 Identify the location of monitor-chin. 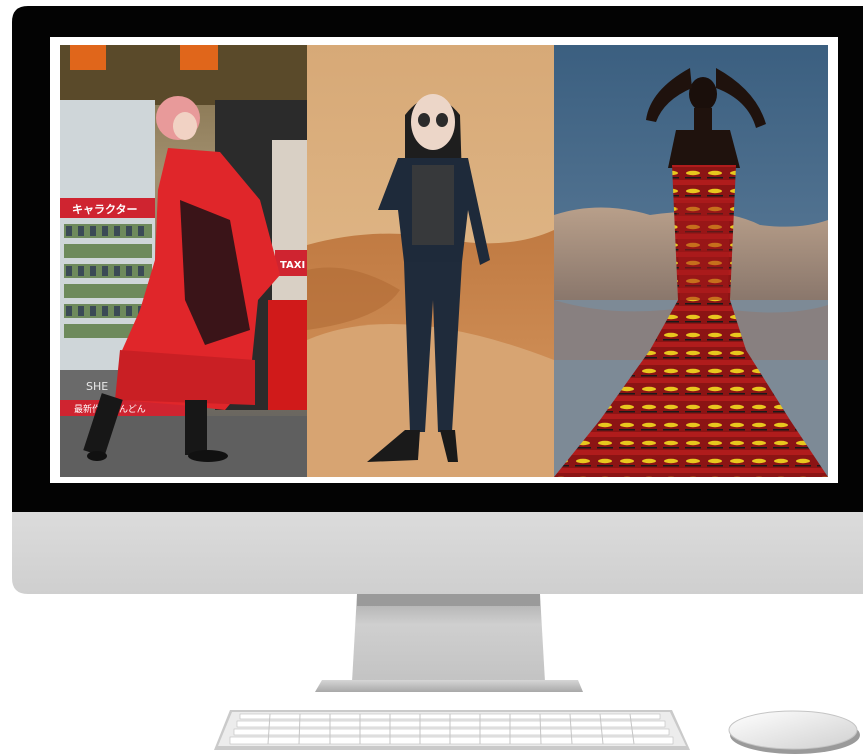
(437, 552).